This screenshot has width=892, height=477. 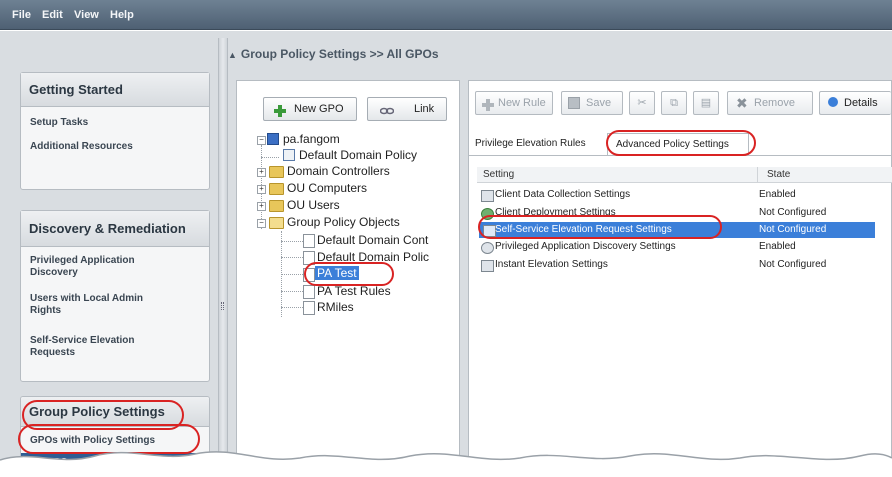 I want to click on remove-x-icon: ✖, so click(x=742, y=103).